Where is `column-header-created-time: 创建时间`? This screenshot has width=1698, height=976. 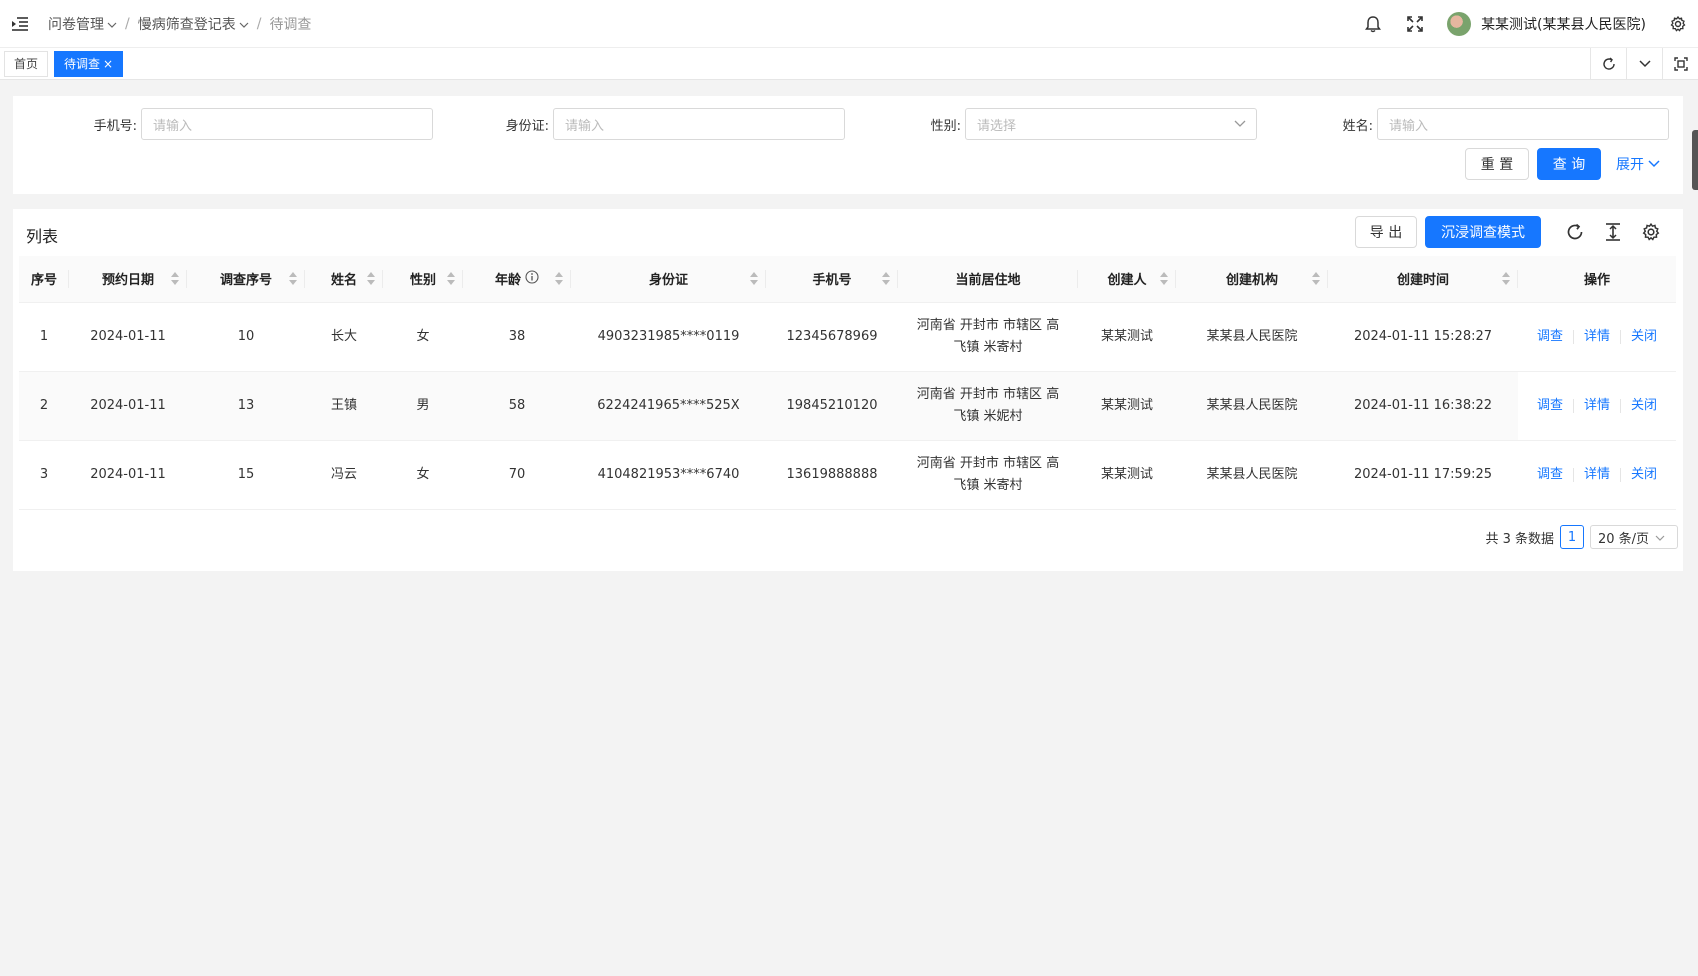
column-header-created-time: 创建时间 is located at coordinates (1423, 279).